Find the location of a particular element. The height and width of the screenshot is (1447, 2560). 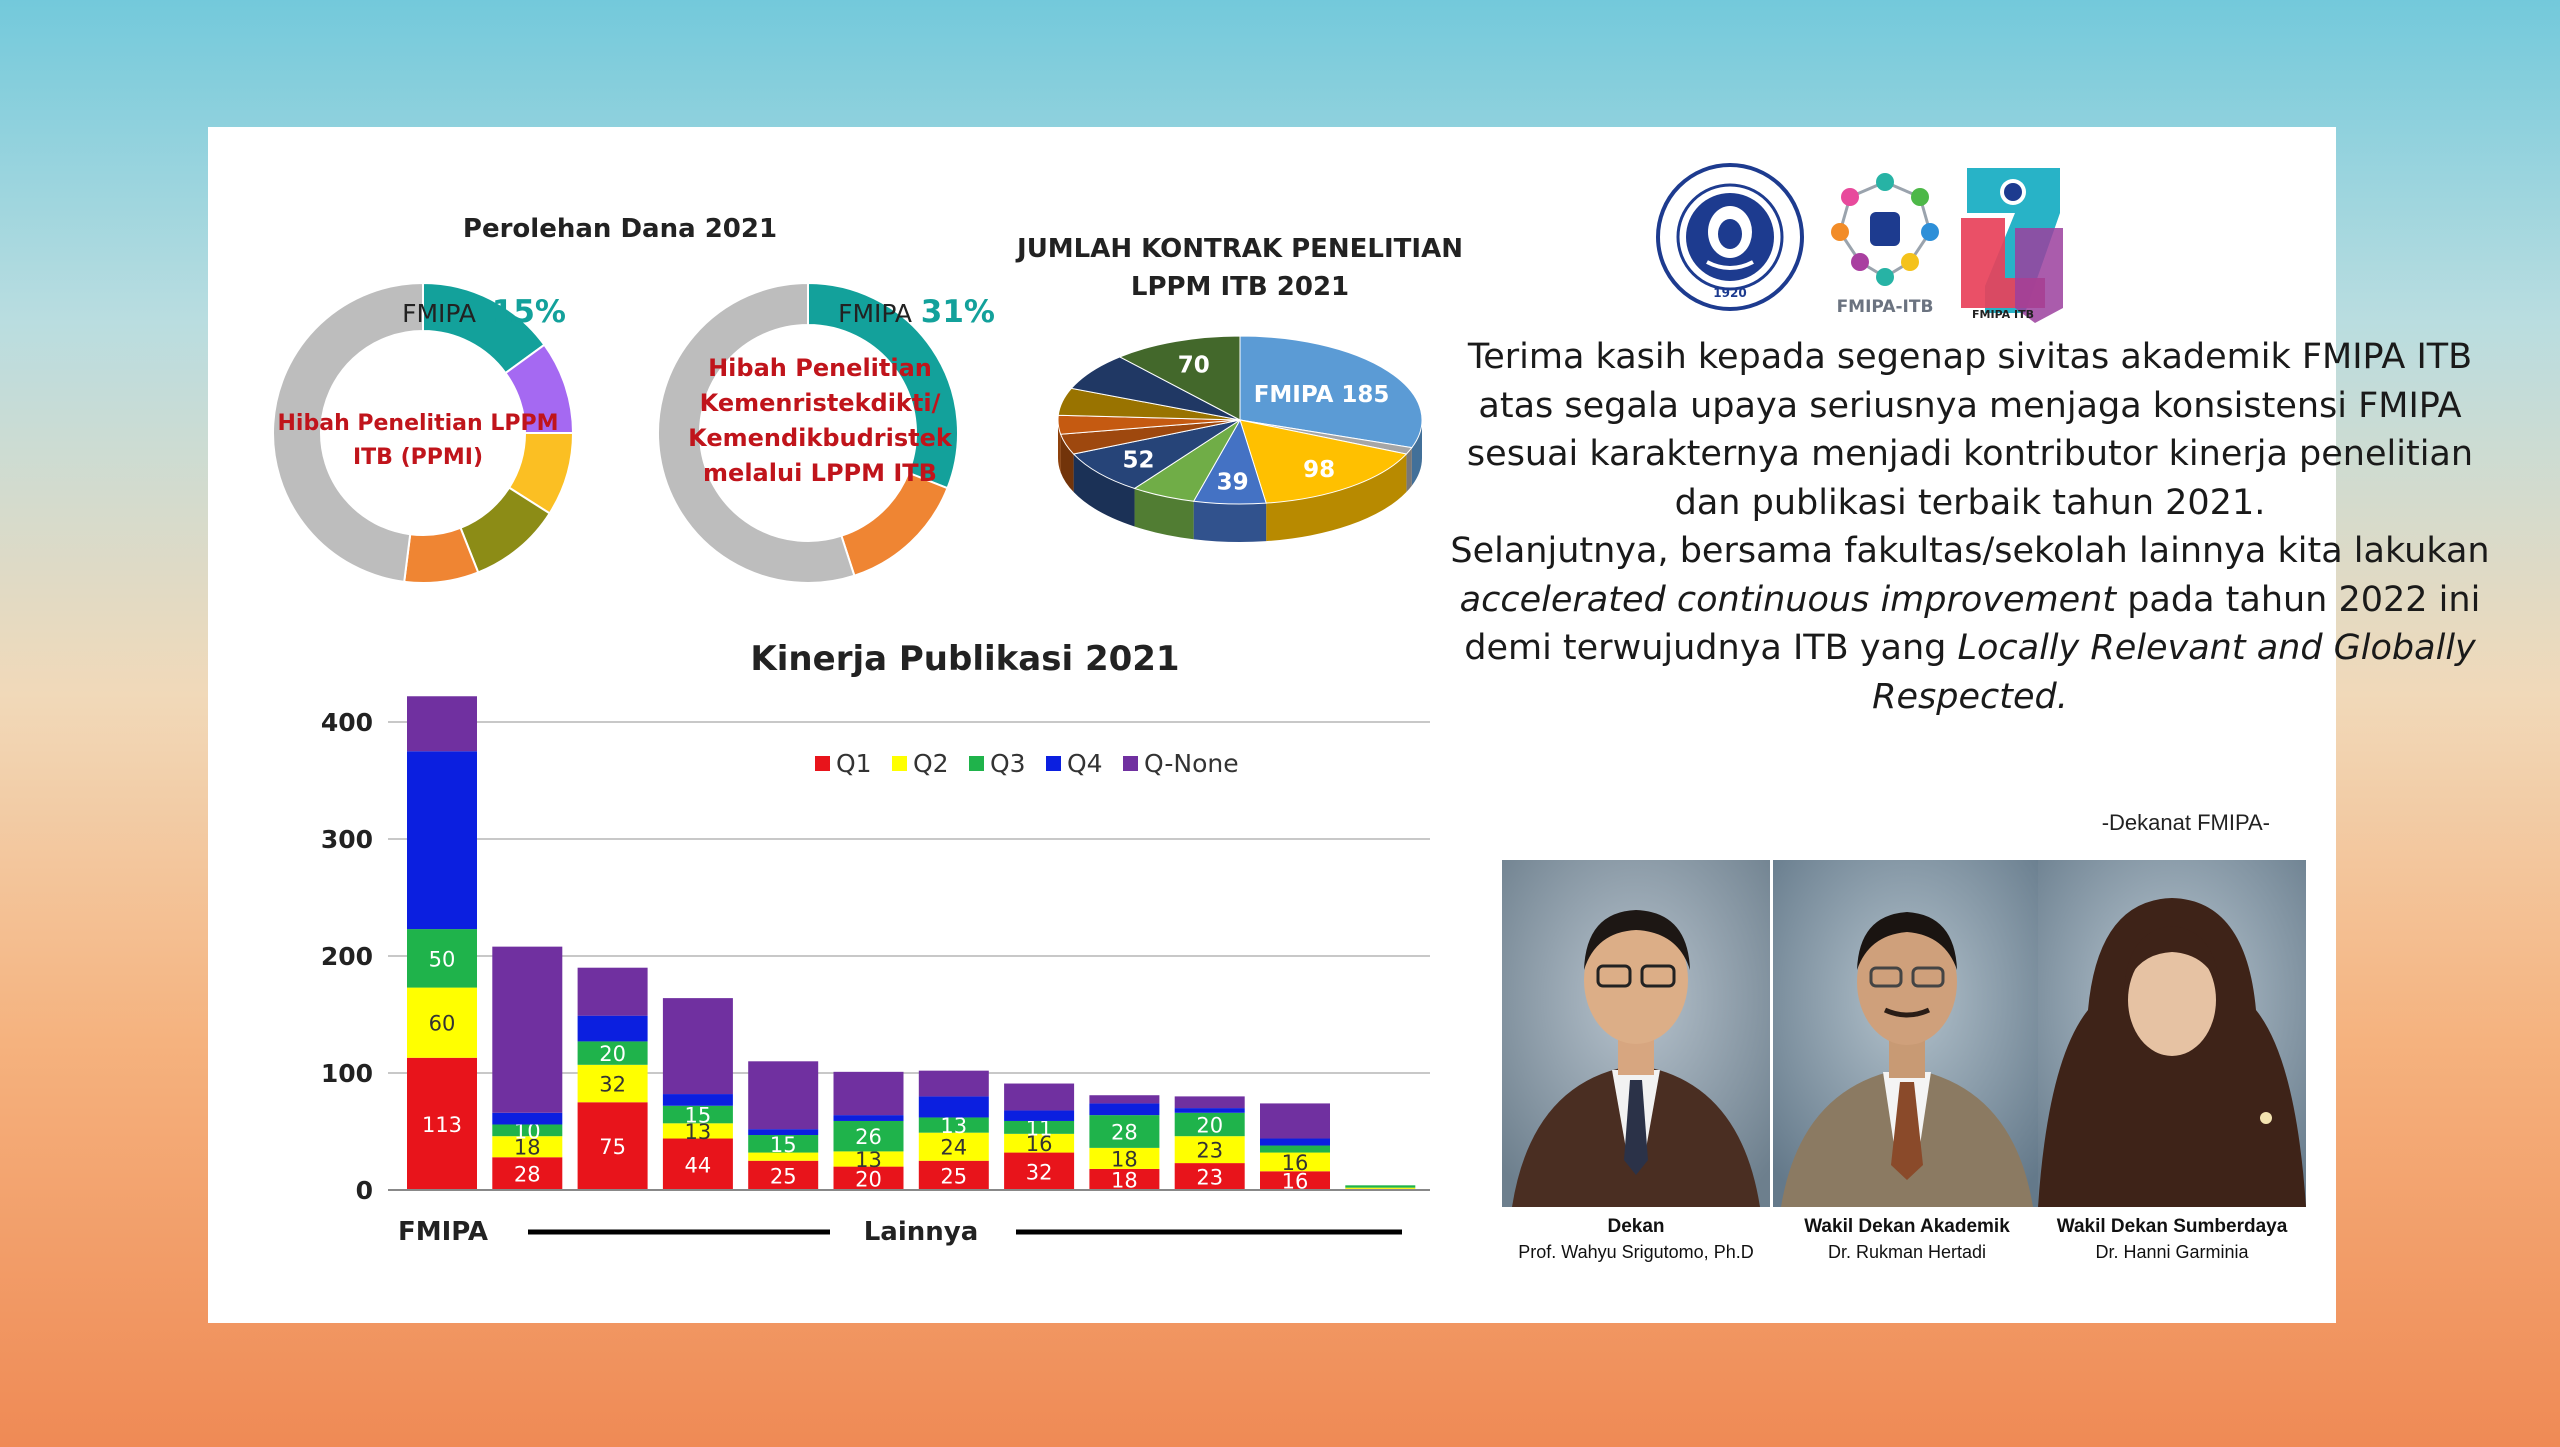

pie3d-label-3: 39 is located at coordinates (1233, 482).